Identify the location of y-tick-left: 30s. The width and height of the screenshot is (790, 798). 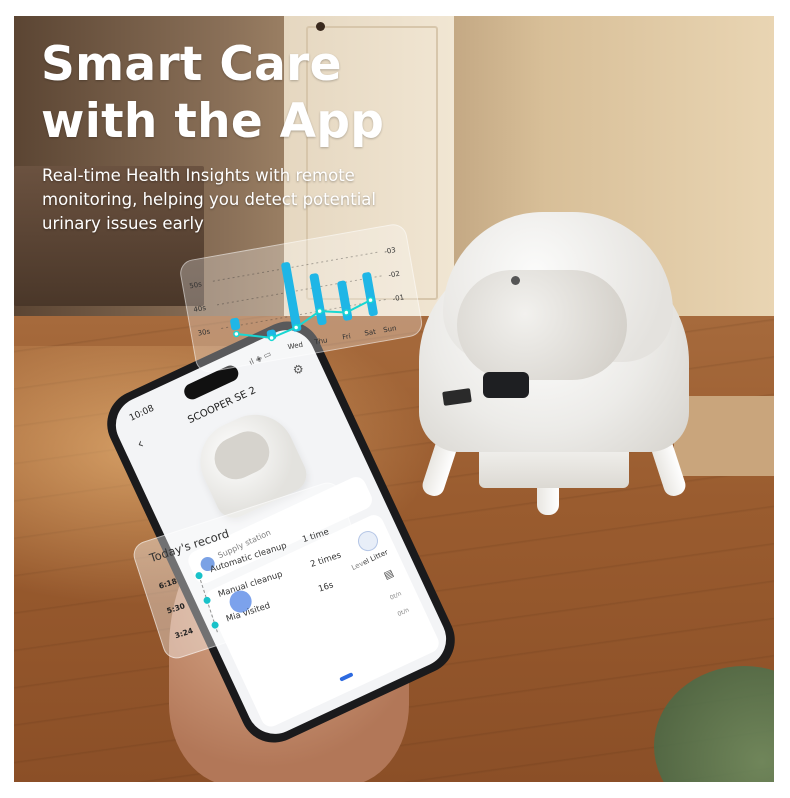
(204, 332).